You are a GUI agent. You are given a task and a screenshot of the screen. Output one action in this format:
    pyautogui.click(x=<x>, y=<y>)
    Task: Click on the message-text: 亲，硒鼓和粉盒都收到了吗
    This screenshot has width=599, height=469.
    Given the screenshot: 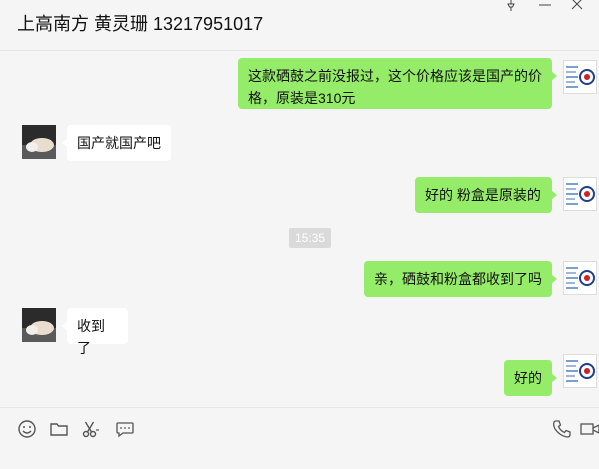 What is the action you would take?
    pyautogui.click(x=458, y=279)
    